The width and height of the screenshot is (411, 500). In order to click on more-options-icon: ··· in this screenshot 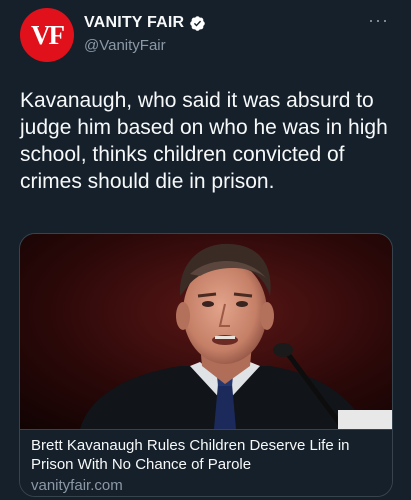, I will do `click(378, 20)`.